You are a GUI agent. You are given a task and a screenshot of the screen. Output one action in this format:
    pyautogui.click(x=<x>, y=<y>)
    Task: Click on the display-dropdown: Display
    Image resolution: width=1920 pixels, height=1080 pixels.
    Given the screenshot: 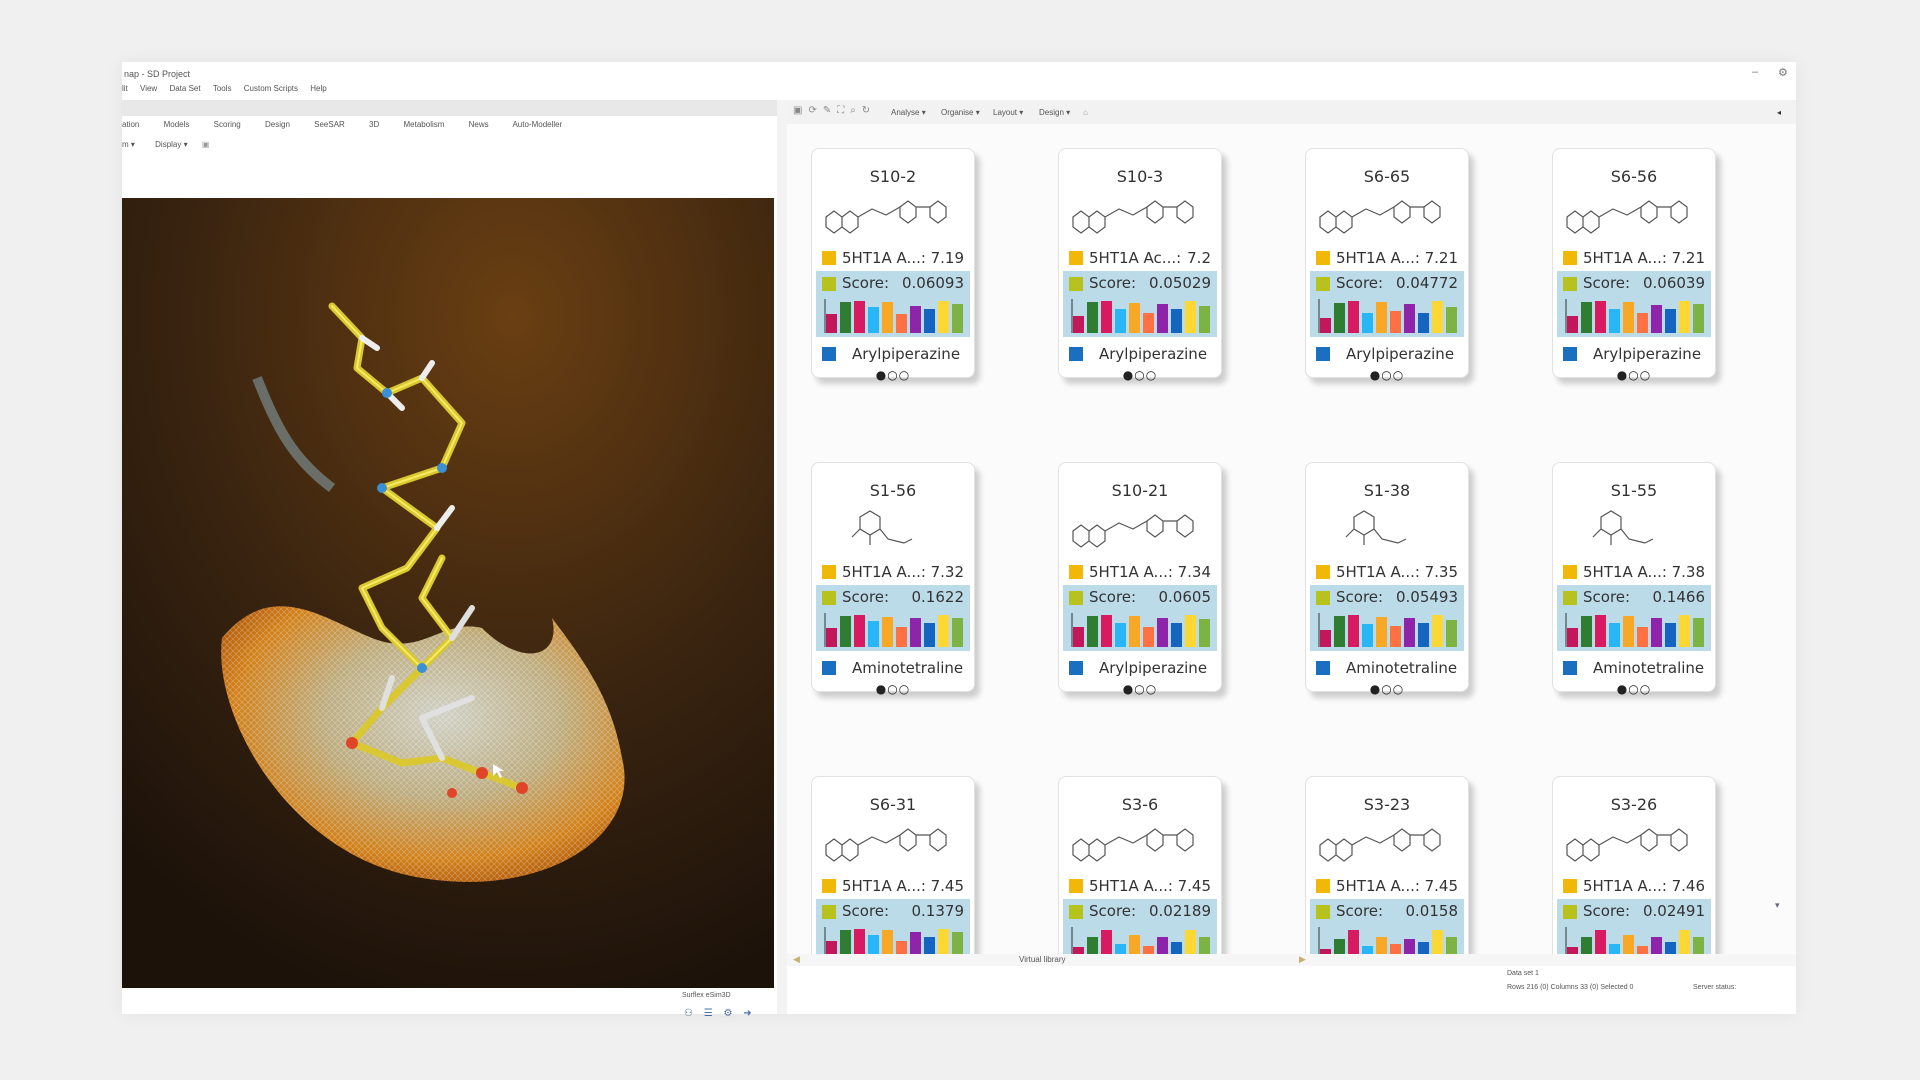 What is the action you would take?
    pyautogui.click(x=168, y=144)
    